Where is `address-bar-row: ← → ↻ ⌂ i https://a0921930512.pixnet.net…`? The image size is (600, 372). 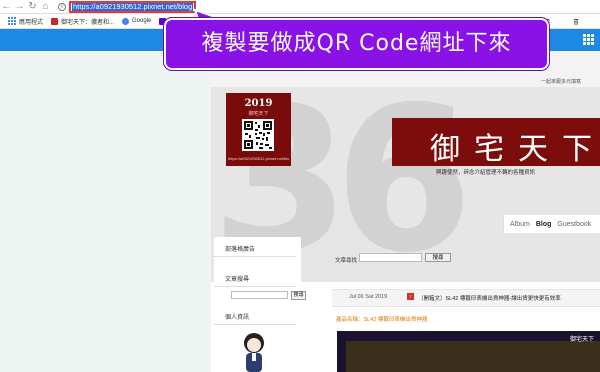
address-bar-row: ← → ↻ ⌂ i https://a0921930512.pixnet.net… is located at coordinates (300, 7).